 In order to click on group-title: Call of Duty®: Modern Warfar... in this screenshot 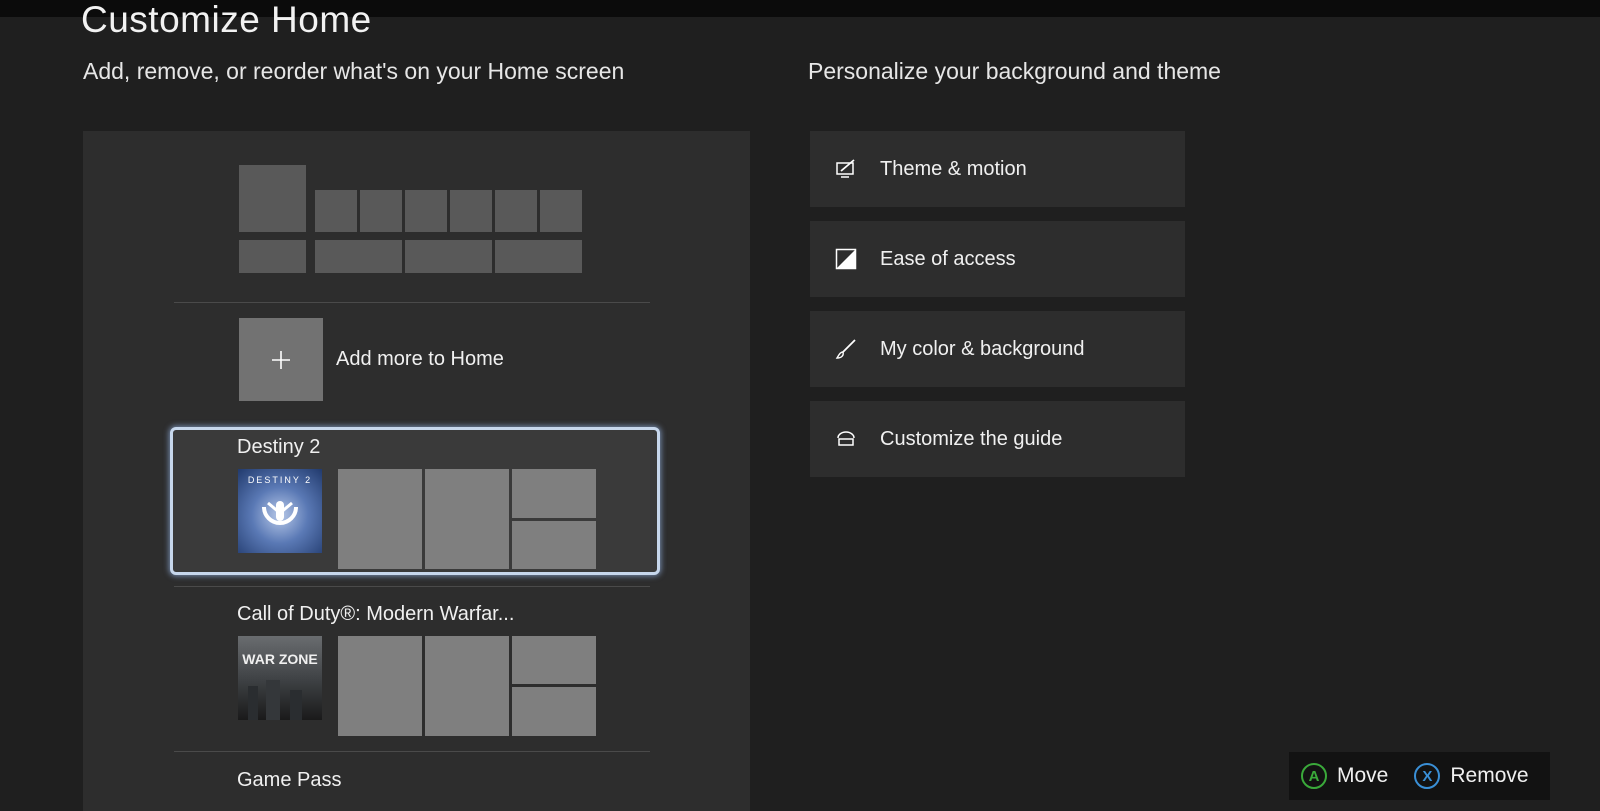, I will do `click(376, 614)`.